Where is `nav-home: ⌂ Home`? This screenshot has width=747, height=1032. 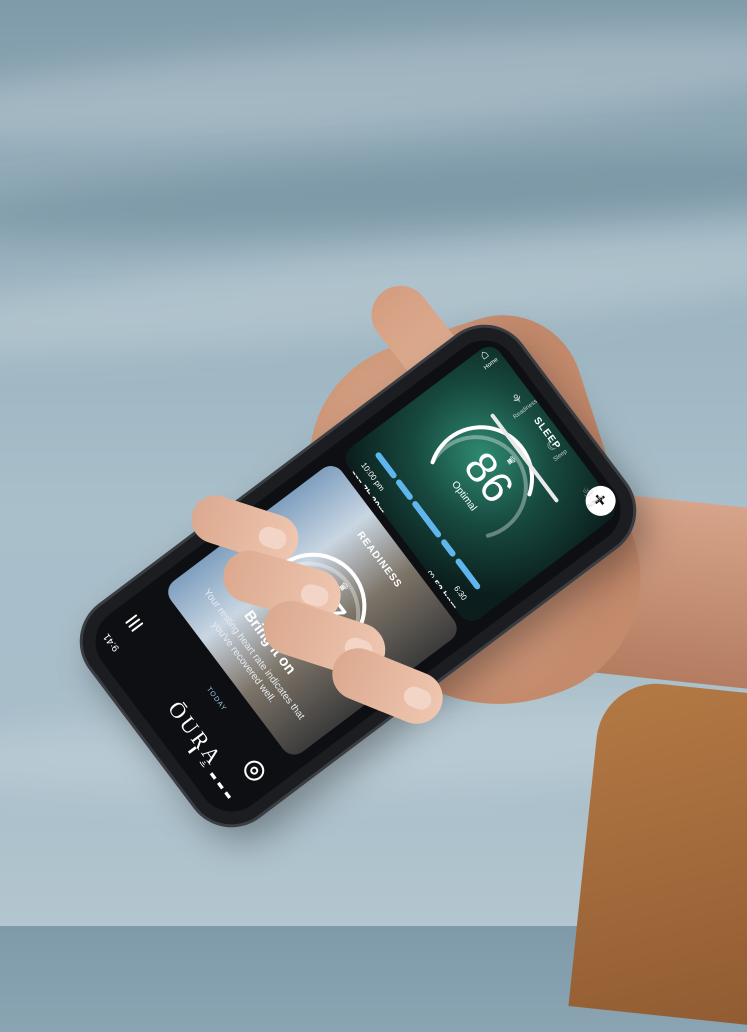 nav-home: ⌂ Home is located at coordinates (486, 357).